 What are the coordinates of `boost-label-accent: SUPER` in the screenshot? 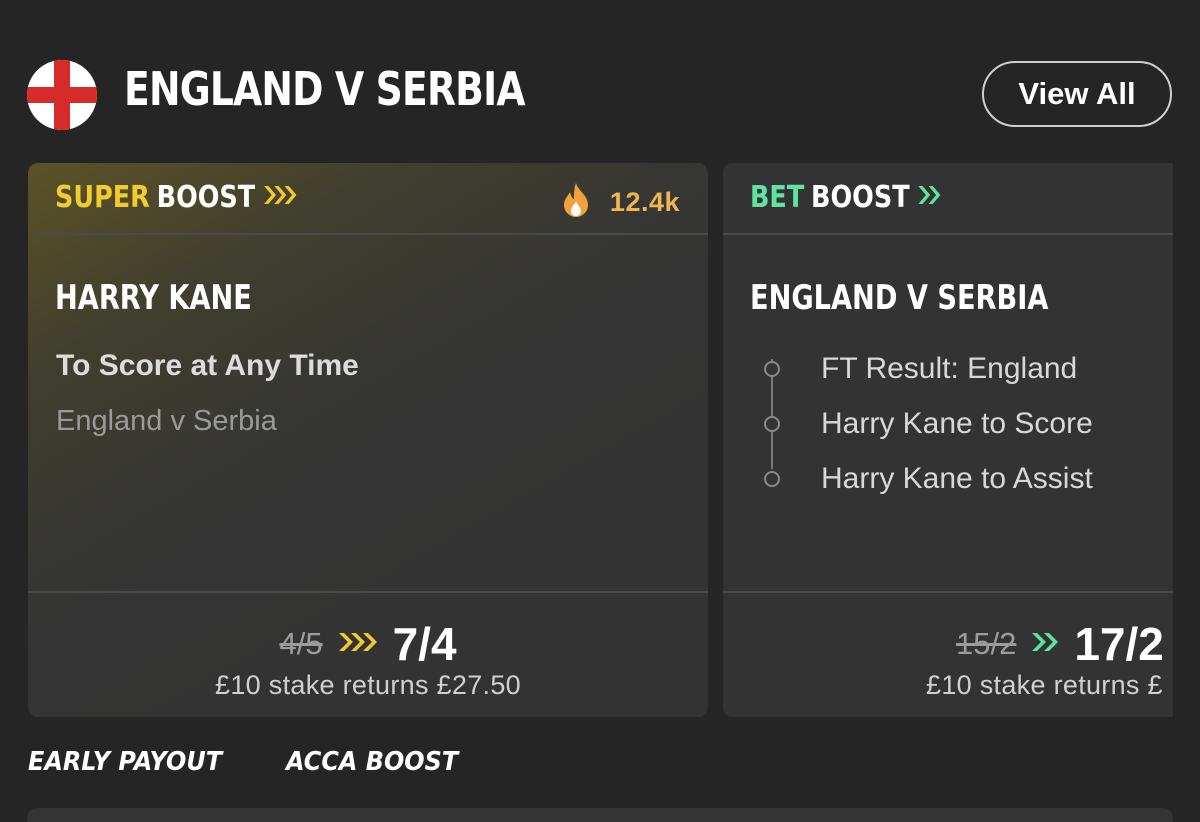 It's located at (102, 197).